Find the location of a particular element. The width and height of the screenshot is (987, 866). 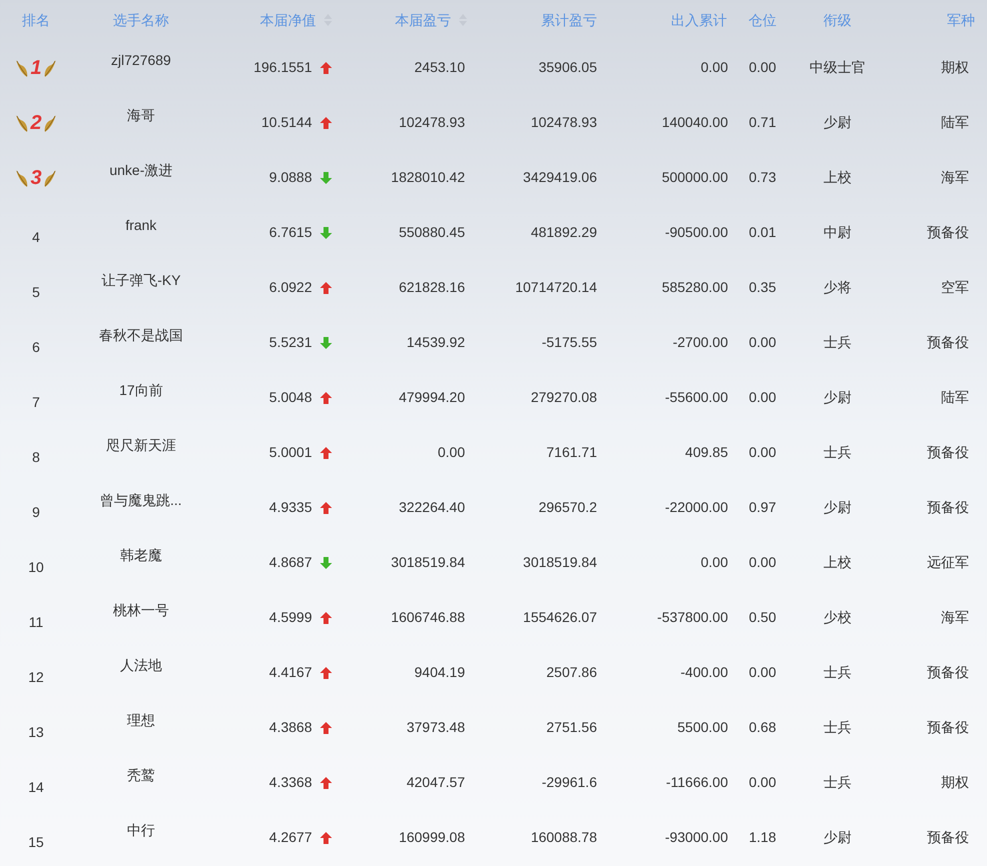

table-cell-text: 9.0888 is located at coordinates (290, 177).